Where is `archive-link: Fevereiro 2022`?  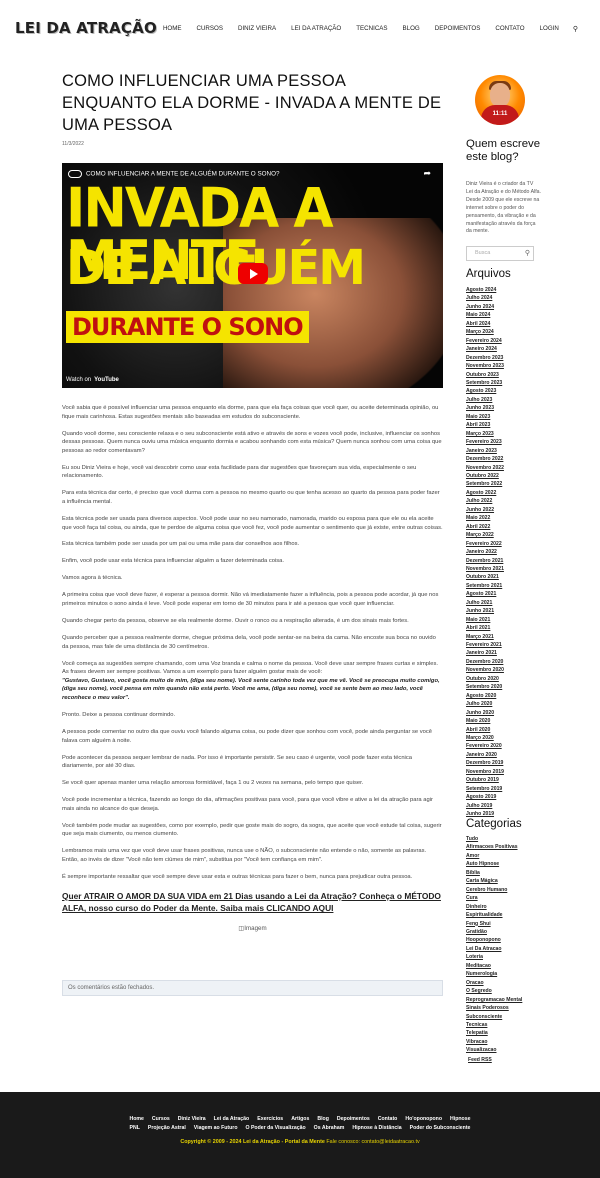 archive-link: Fevereiro 2022 is located at coordinates (485, 544).